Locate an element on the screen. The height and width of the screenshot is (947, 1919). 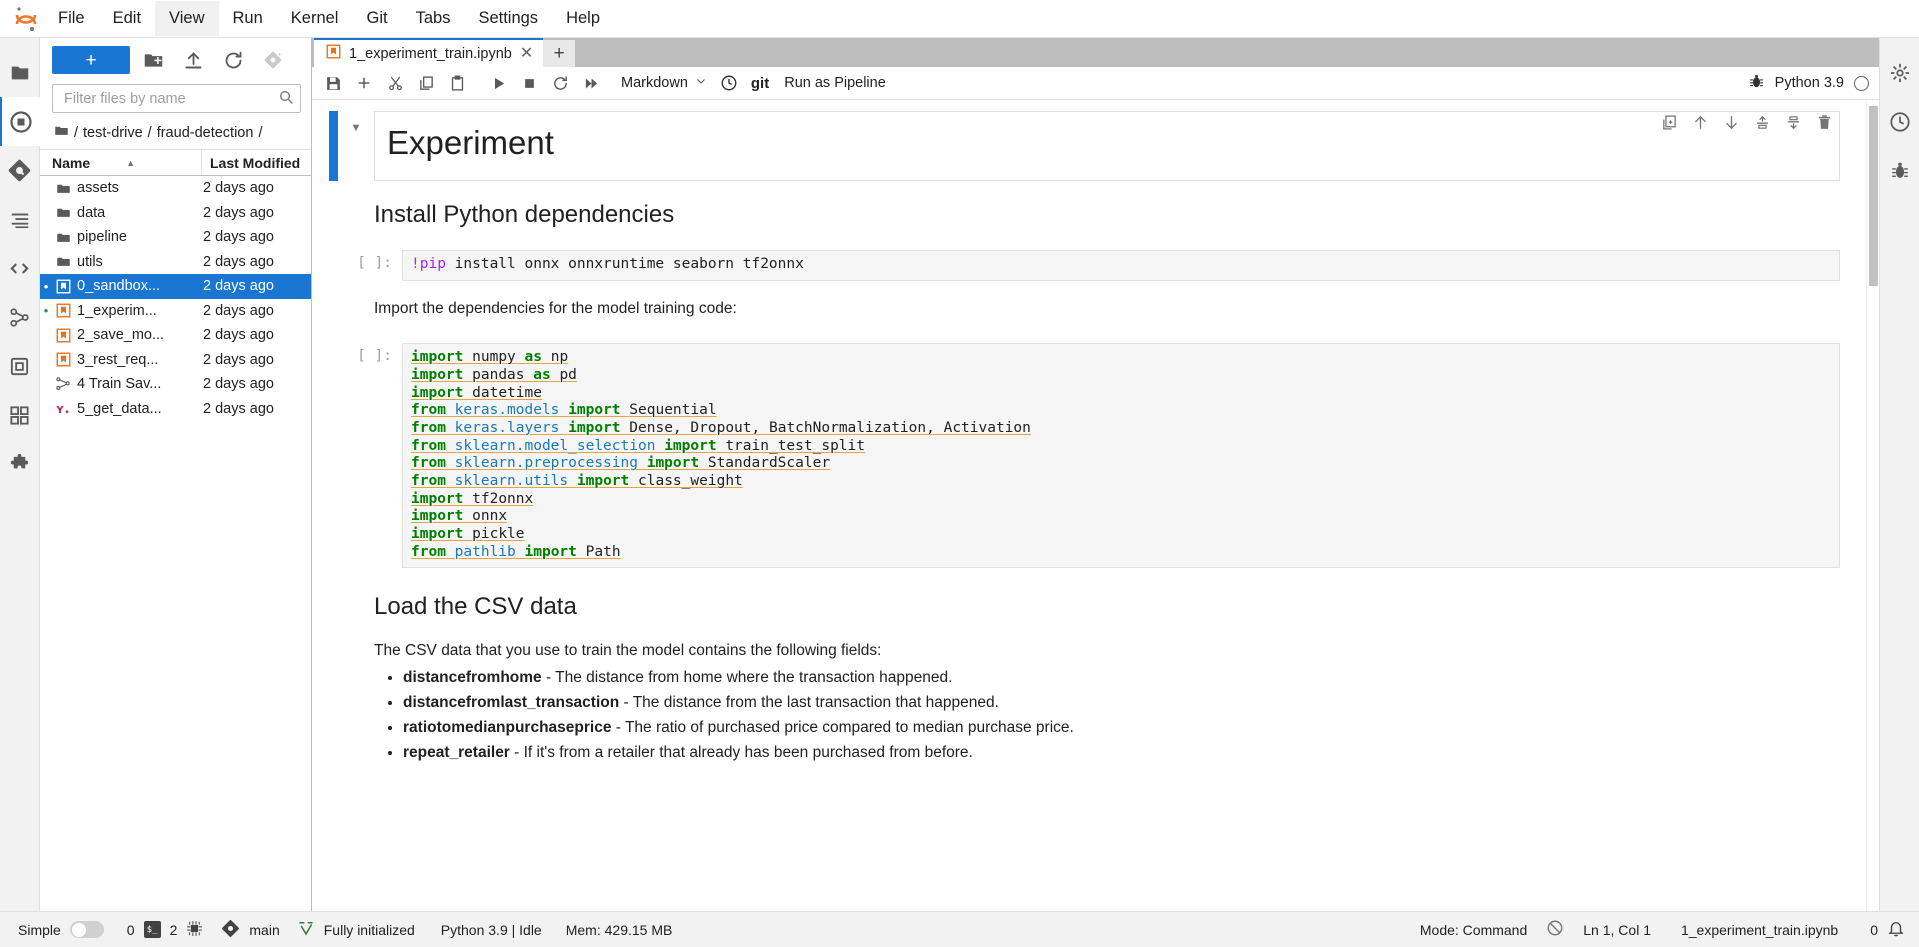
cursor-position: Ln 1, Col 1 is located at coordinates (1617, 930).